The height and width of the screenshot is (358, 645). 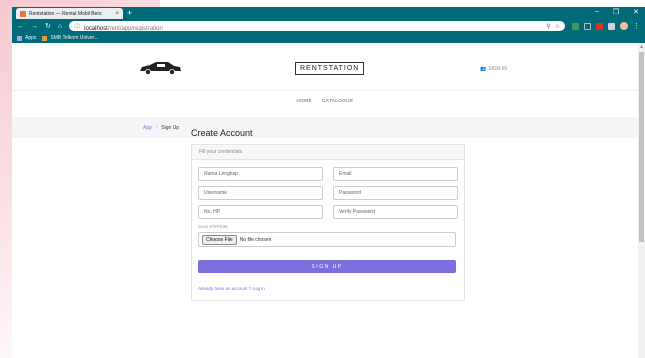 I want to click on user-icon: 👥, so click(x=483, y=69).